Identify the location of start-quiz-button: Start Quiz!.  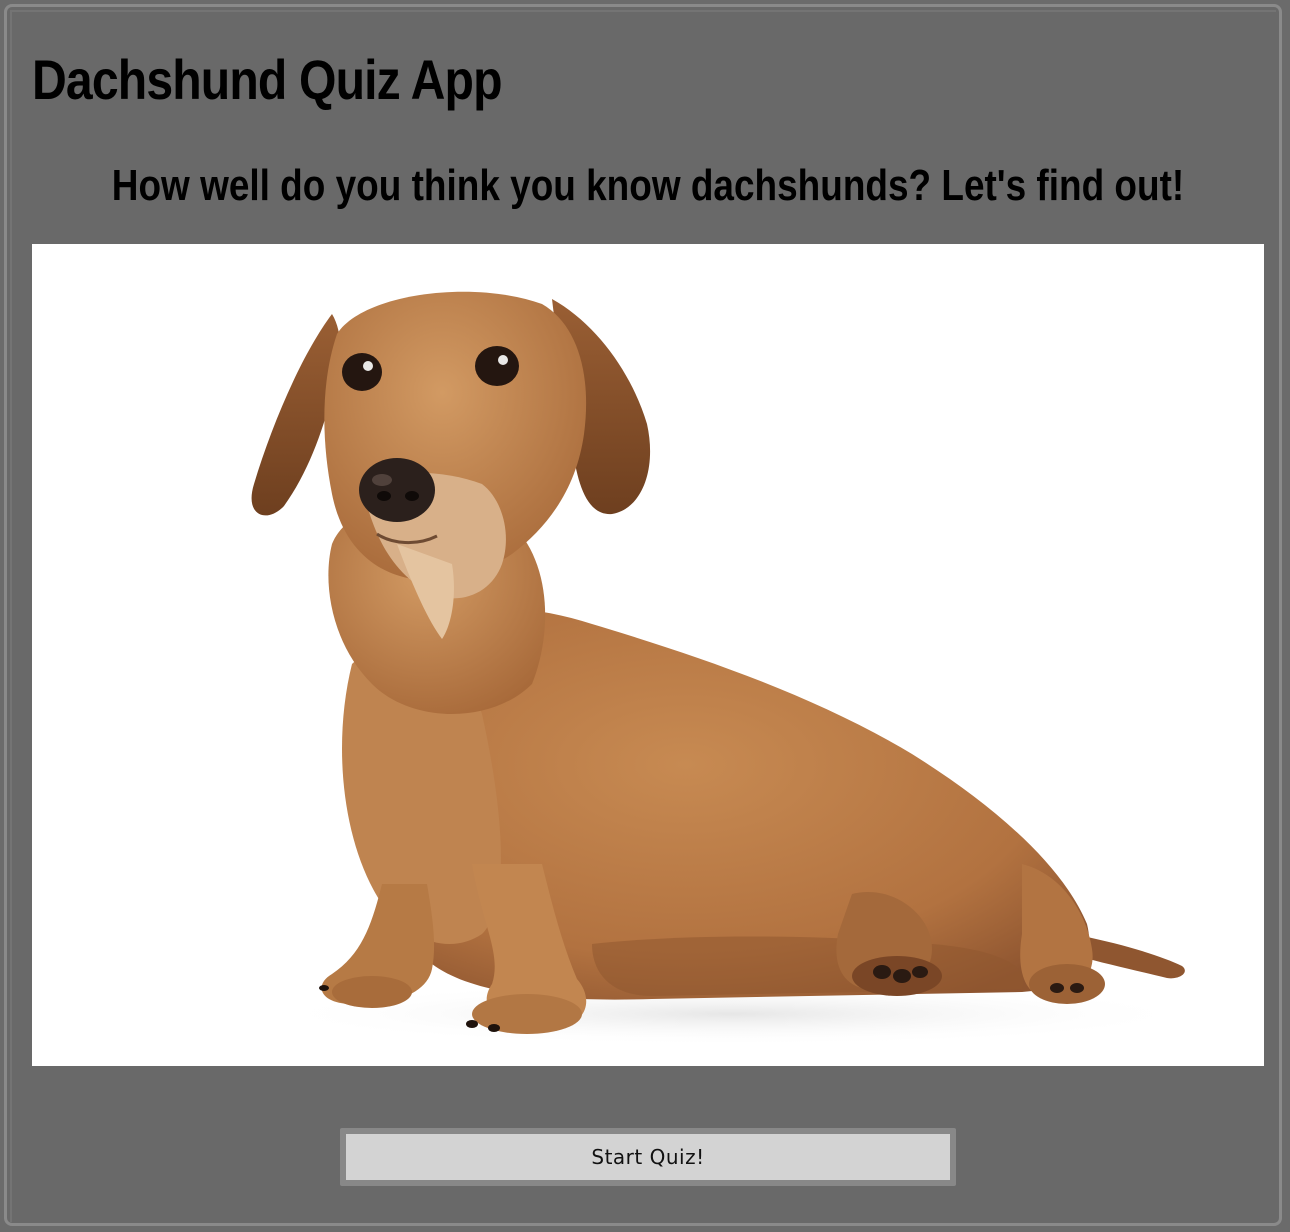
(648, 1157).